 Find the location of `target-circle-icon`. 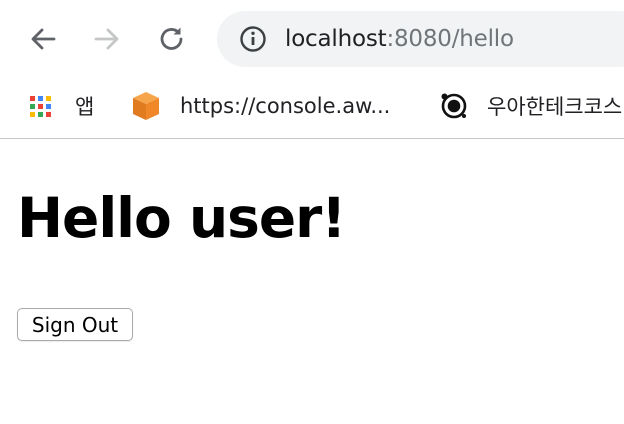

target-circle-icon is located at coordinates (454, 106).